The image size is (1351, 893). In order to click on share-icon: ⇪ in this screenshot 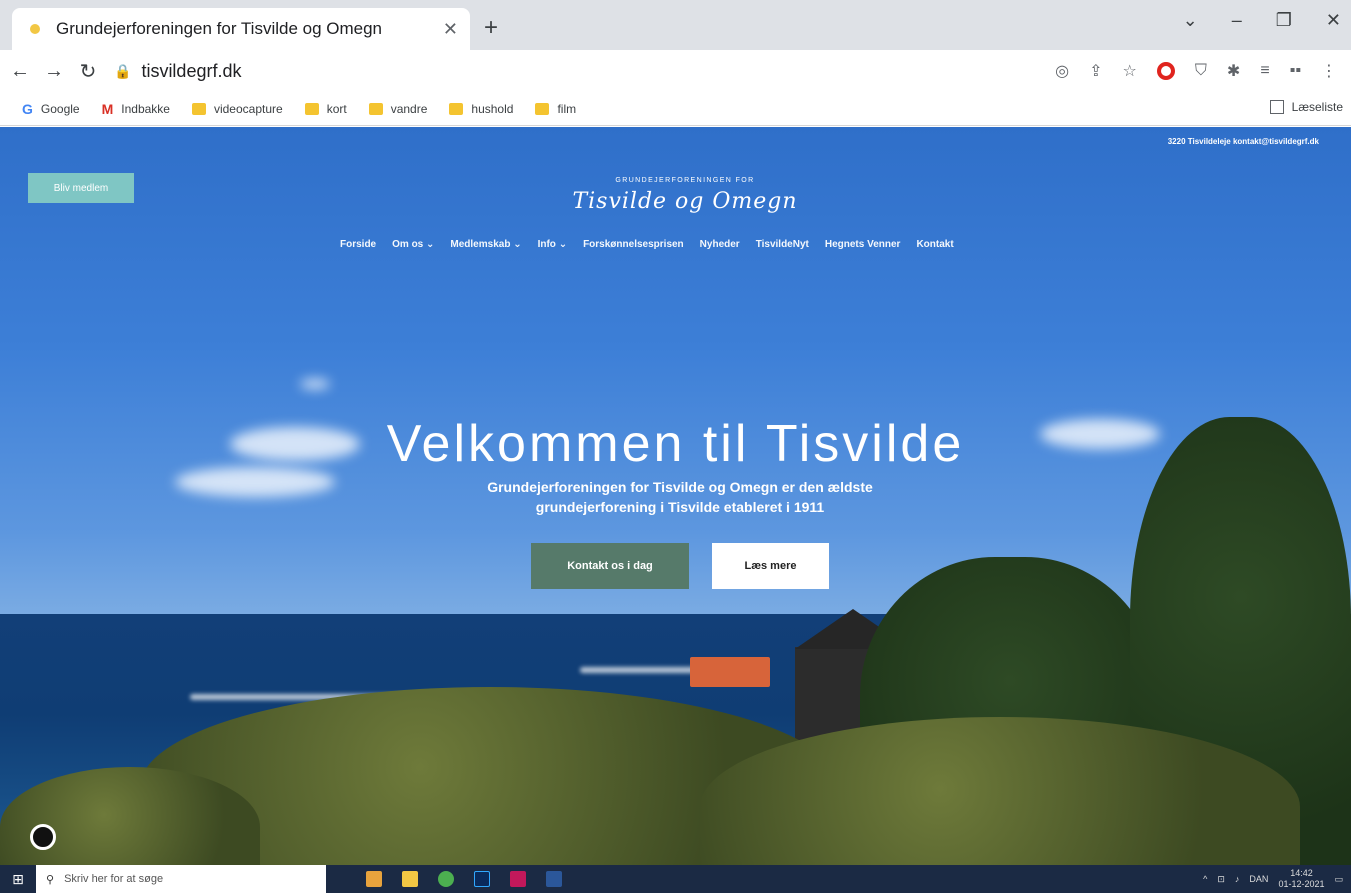, I will do `click(1095, 71)`.